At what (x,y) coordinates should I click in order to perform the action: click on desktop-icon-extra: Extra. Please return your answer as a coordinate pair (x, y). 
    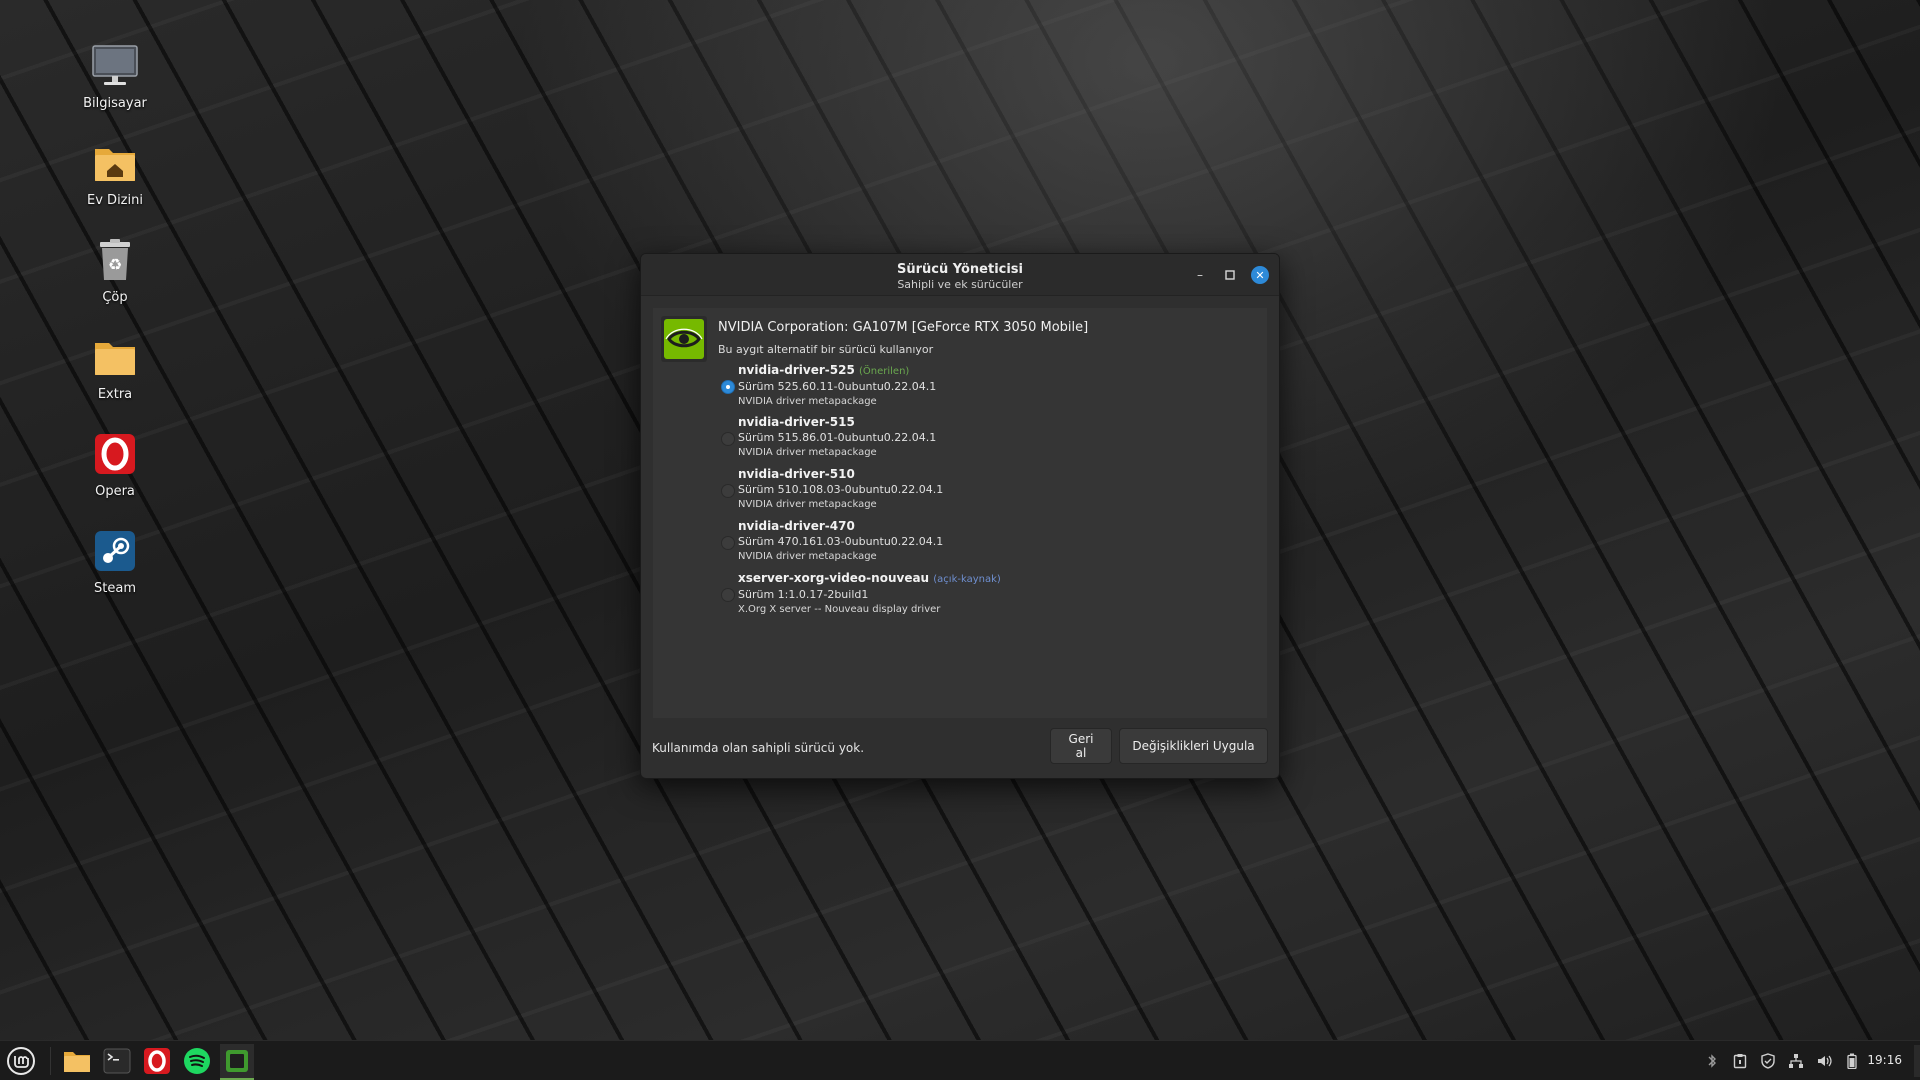
    Looking at the image, I should click on (115, 367).